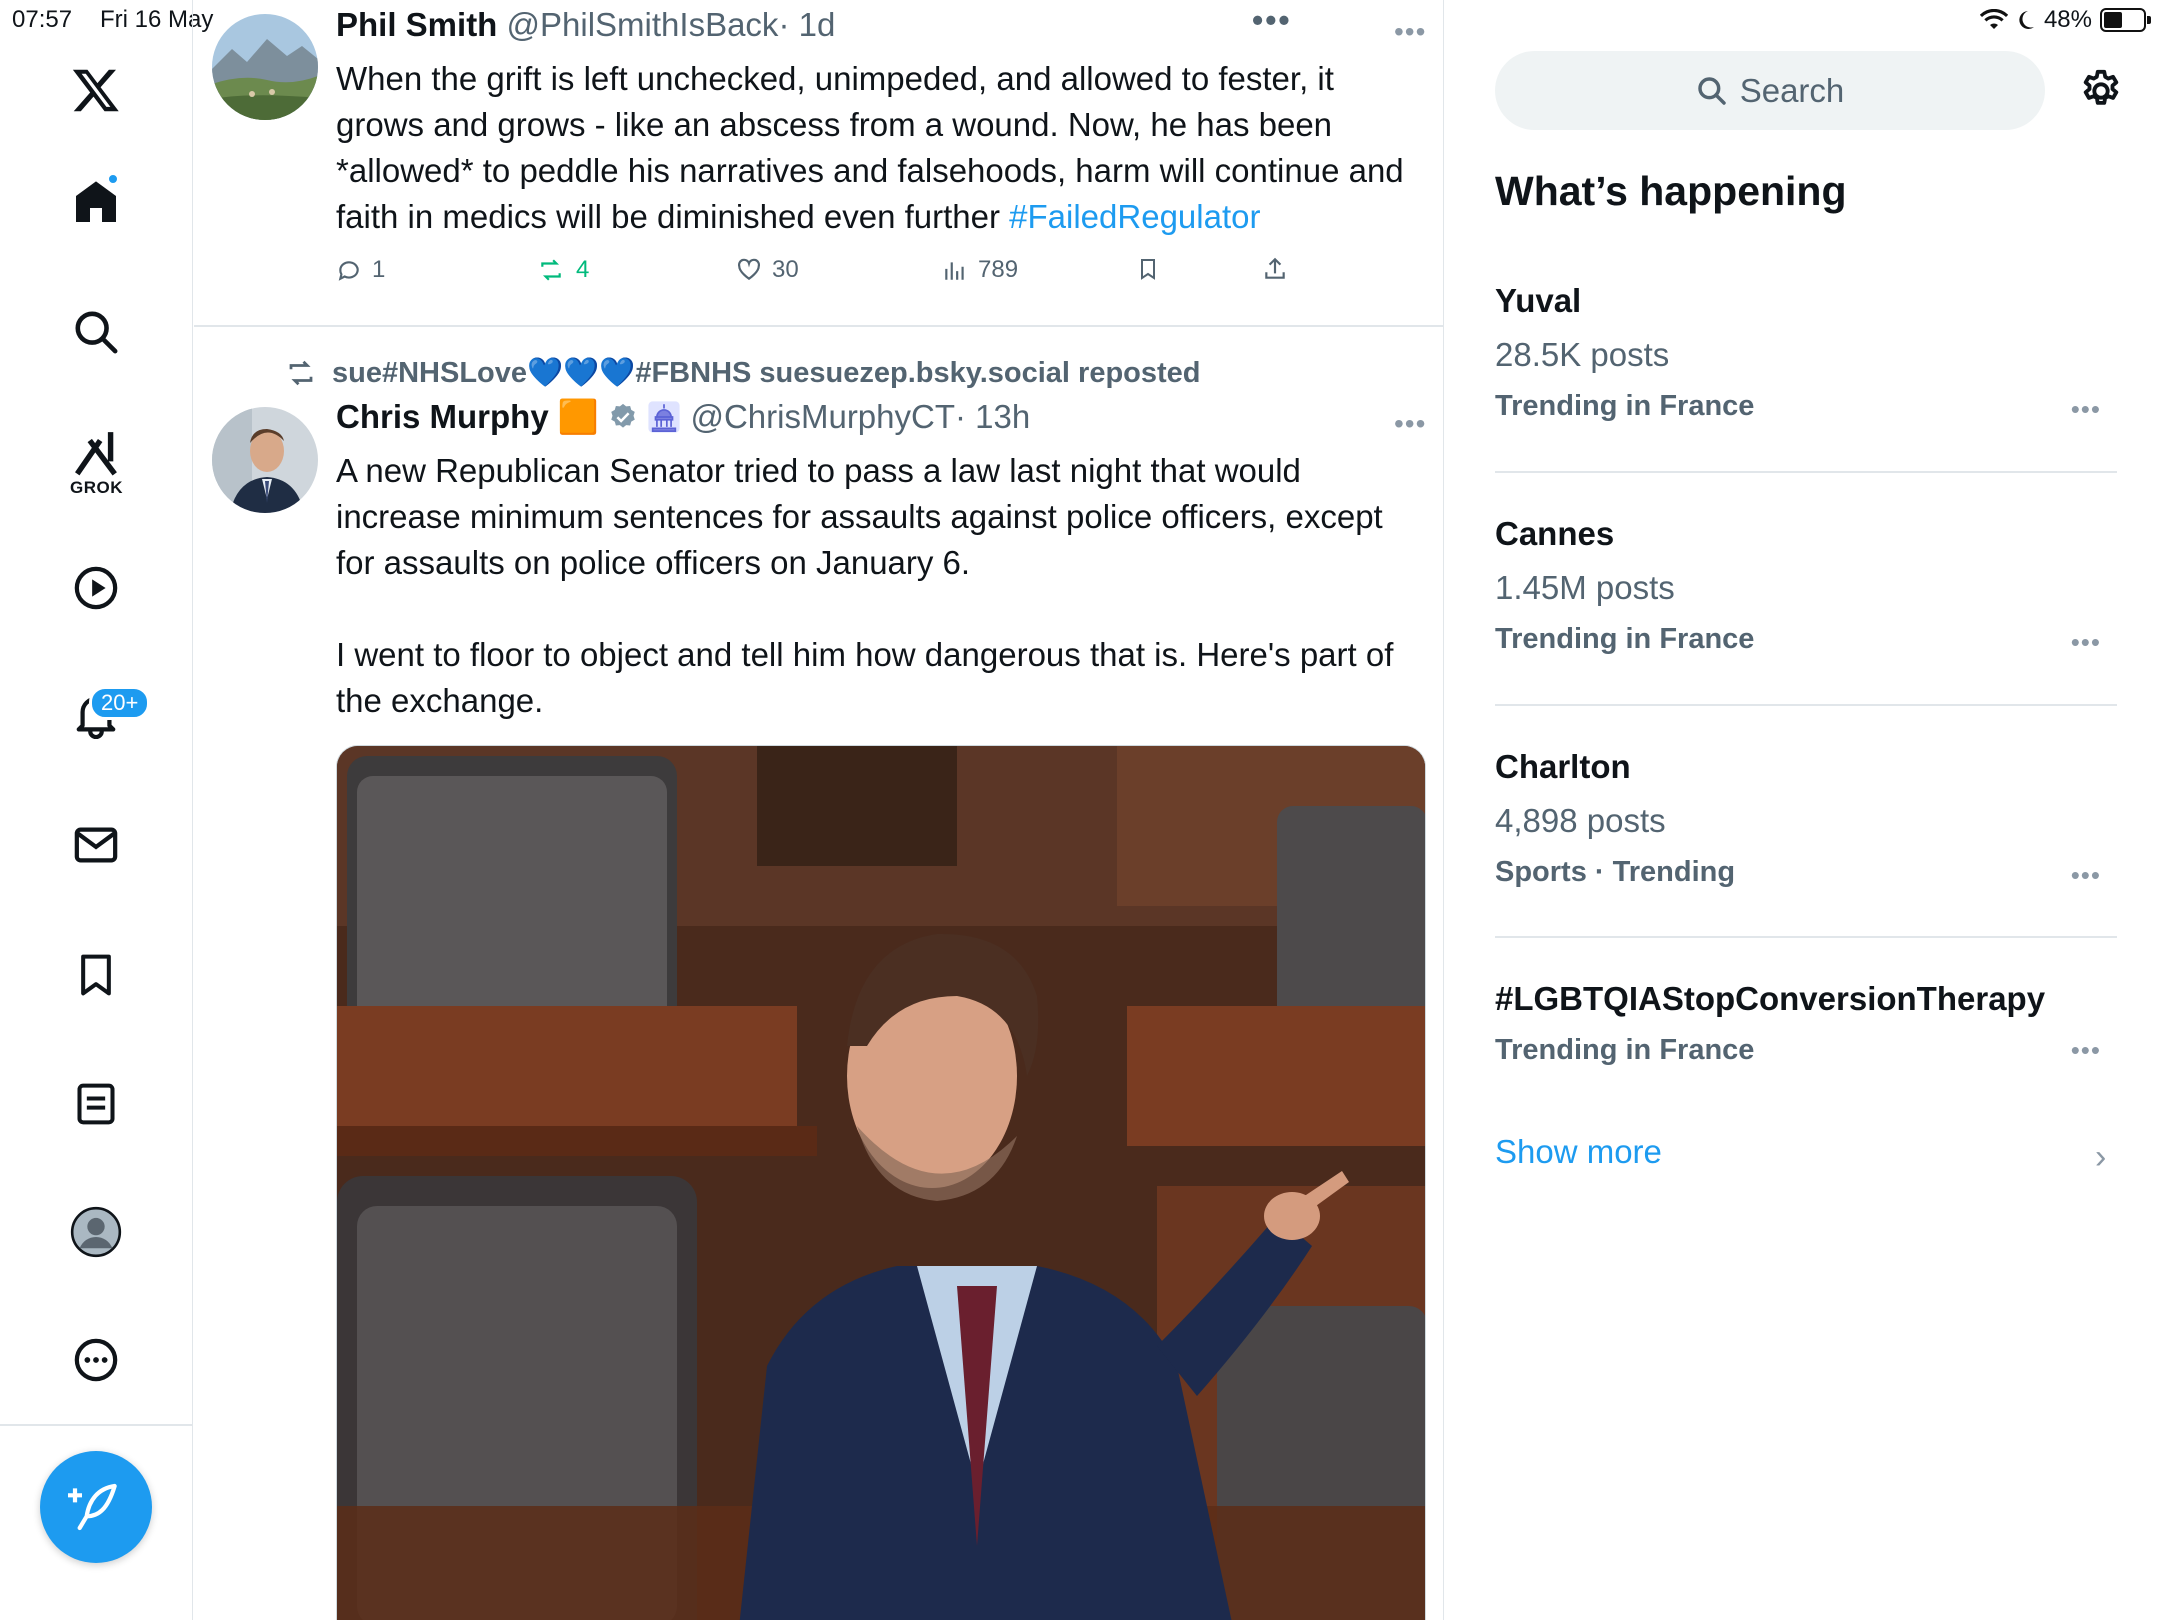 The width and height of the screenshot is (2160, 1620). Describe the element at coordinates (96, 1360) in the screenshot. I see `more-options-icon` at that location.